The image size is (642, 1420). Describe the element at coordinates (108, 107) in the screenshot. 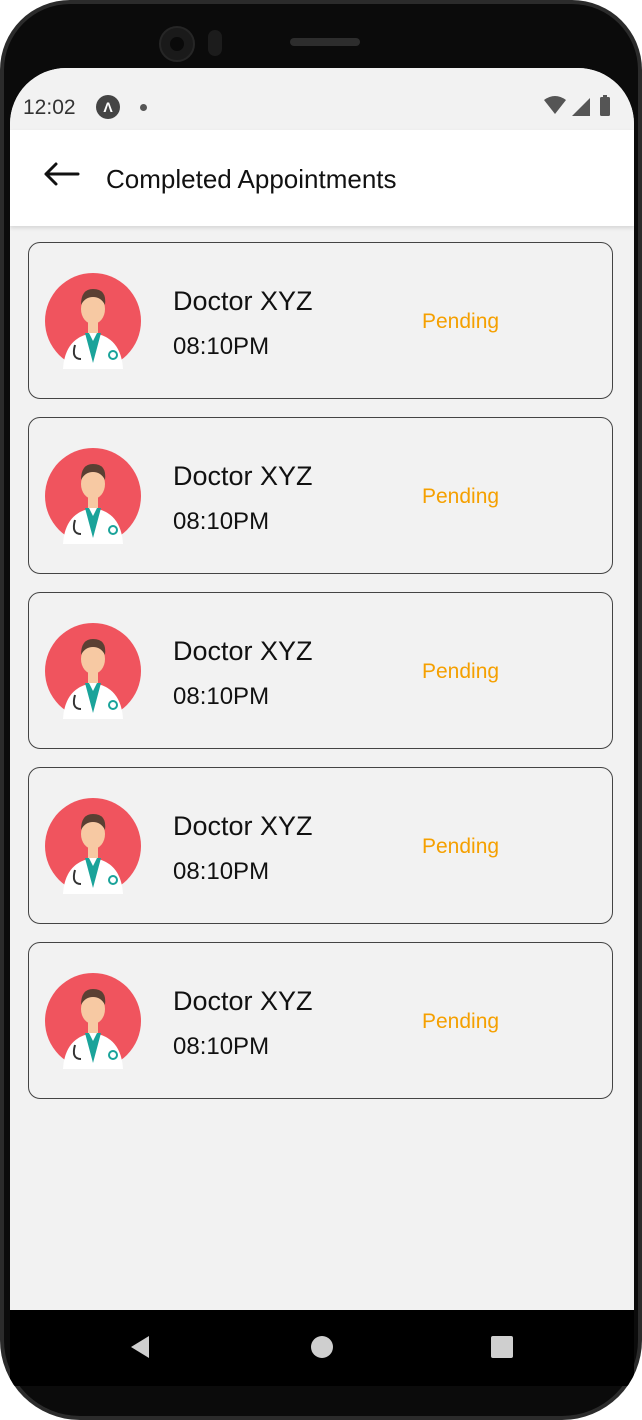

I see `app-notification-icon: Λ` at that location.